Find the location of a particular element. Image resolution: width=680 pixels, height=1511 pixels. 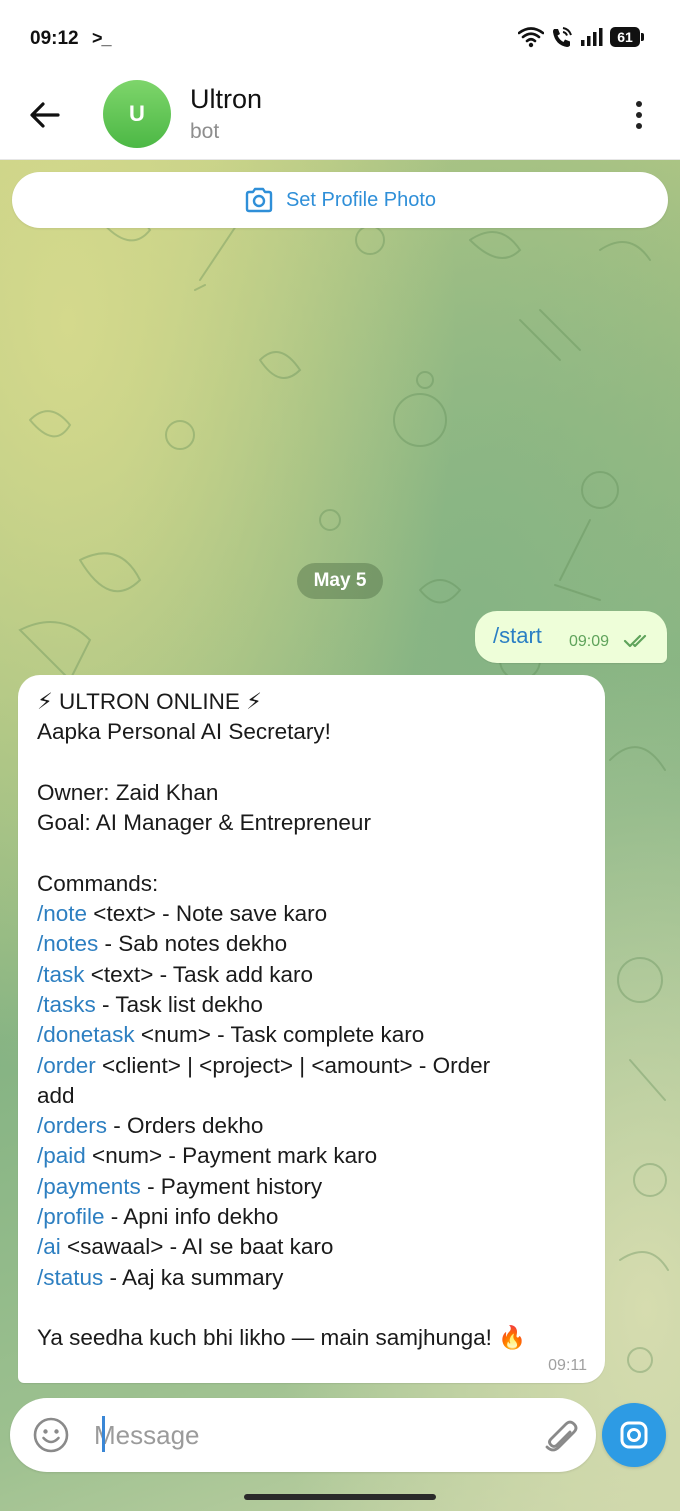

message-line: /payments - Payment history is located at coordinates (317, 1187).